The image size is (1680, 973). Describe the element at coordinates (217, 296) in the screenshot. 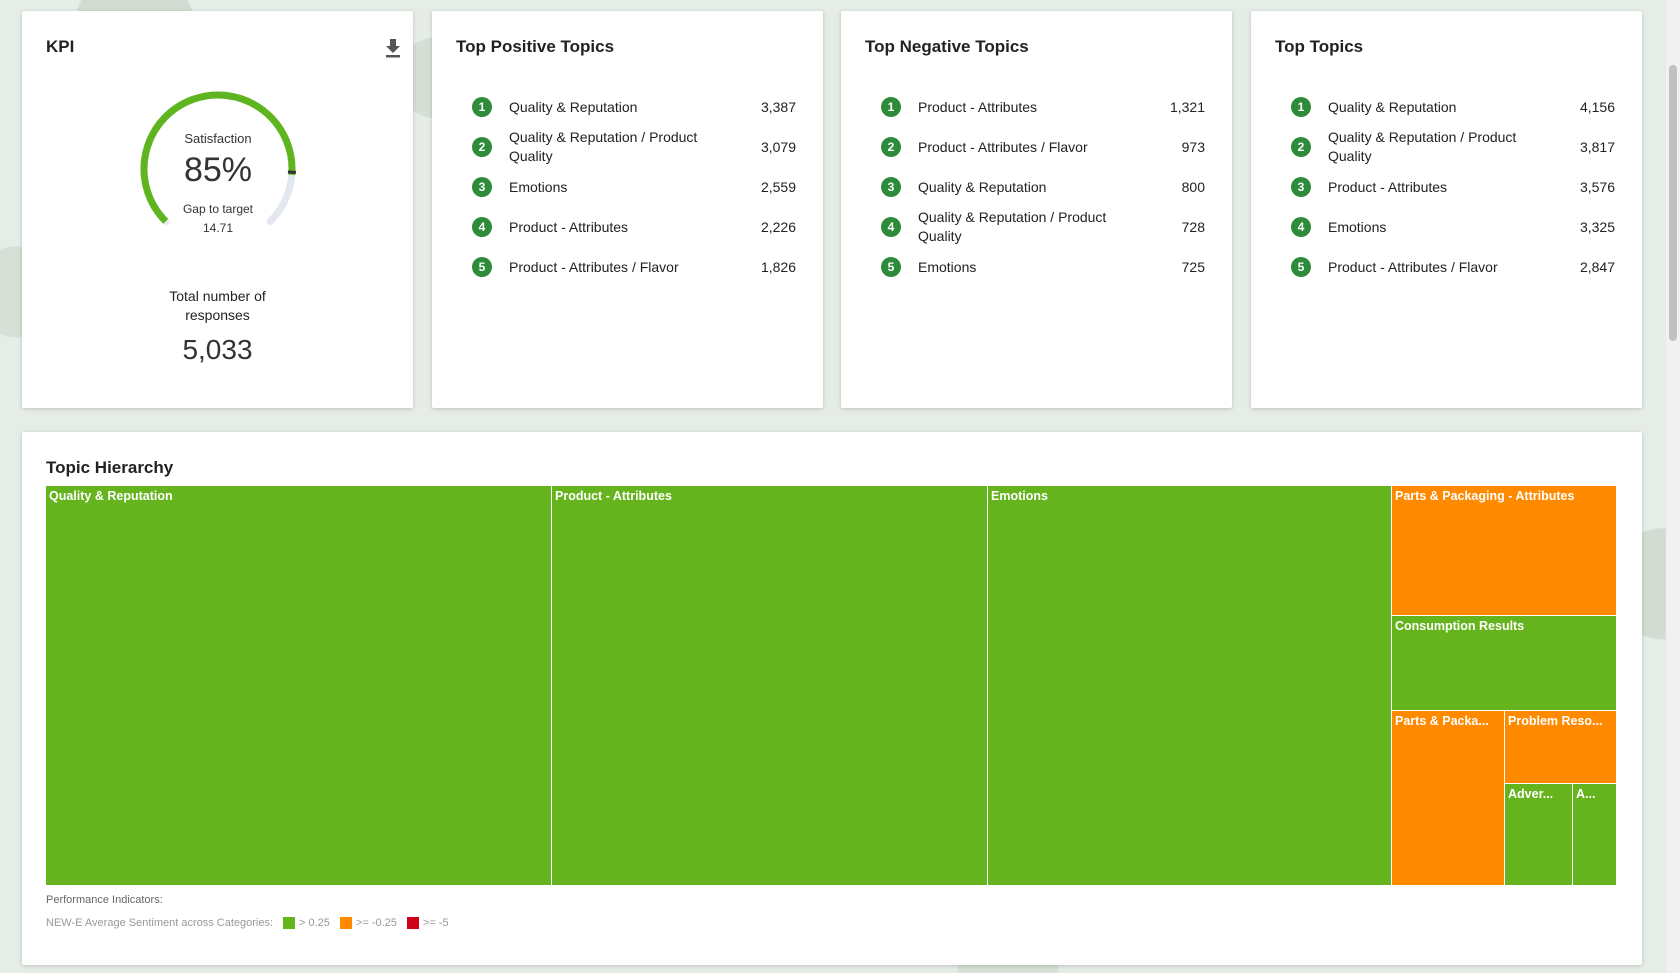

I see `total-label-line1: Total number of` at that location.